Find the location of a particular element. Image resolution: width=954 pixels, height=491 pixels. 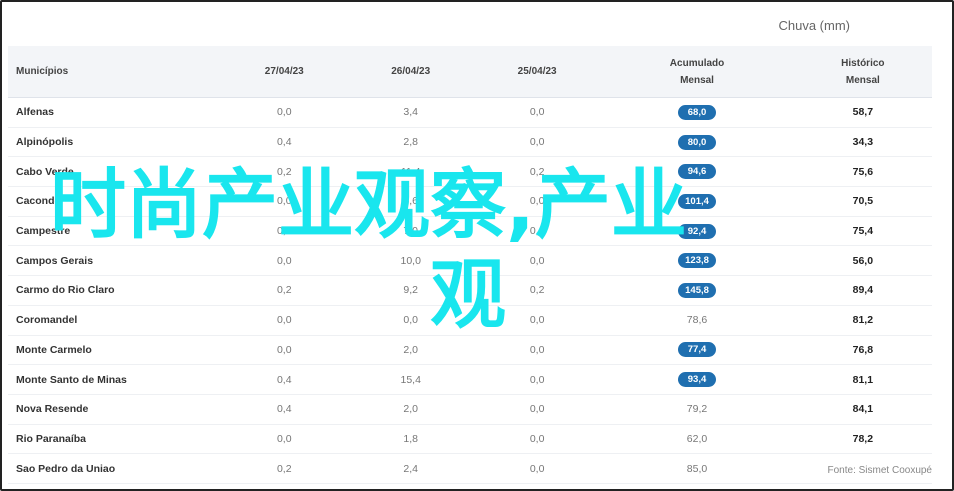

header-acumulado: Acumulado Mensal is located at coordinates (697, 72).